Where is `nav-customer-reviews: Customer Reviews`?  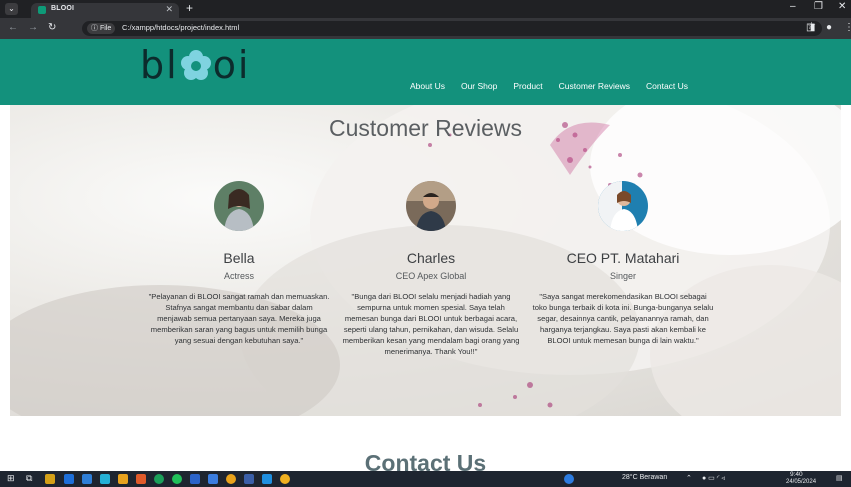
nav-customer-reviews: Customer Reviews is located at coordinates (594, 86).